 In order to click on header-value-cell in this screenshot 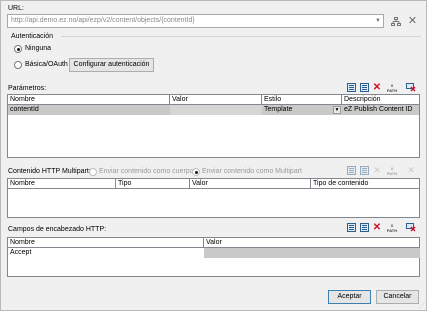, I will do `click(312, 253)`.